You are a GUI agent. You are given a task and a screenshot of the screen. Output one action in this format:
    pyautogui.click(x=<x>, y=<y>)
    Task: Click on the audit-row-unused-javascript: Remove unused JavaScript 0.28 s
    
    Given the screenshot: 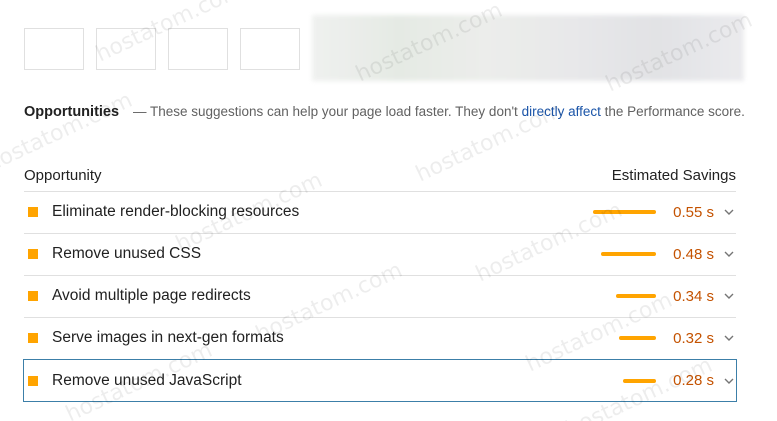 What is the action you would take?
    pyautogui.click(x=380, y=380)
    